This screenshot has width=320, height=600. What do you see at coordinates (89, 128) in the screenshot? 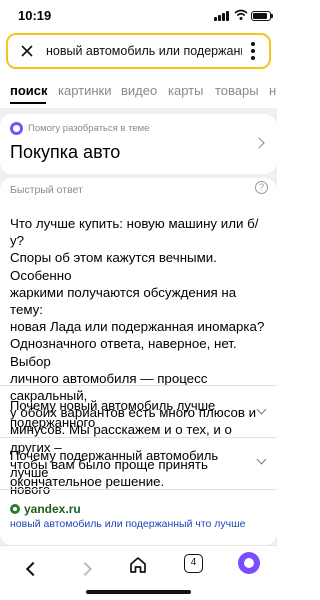
I see `topic-hint: Помогу разобраться в теме` at bounding box center [89, 128].